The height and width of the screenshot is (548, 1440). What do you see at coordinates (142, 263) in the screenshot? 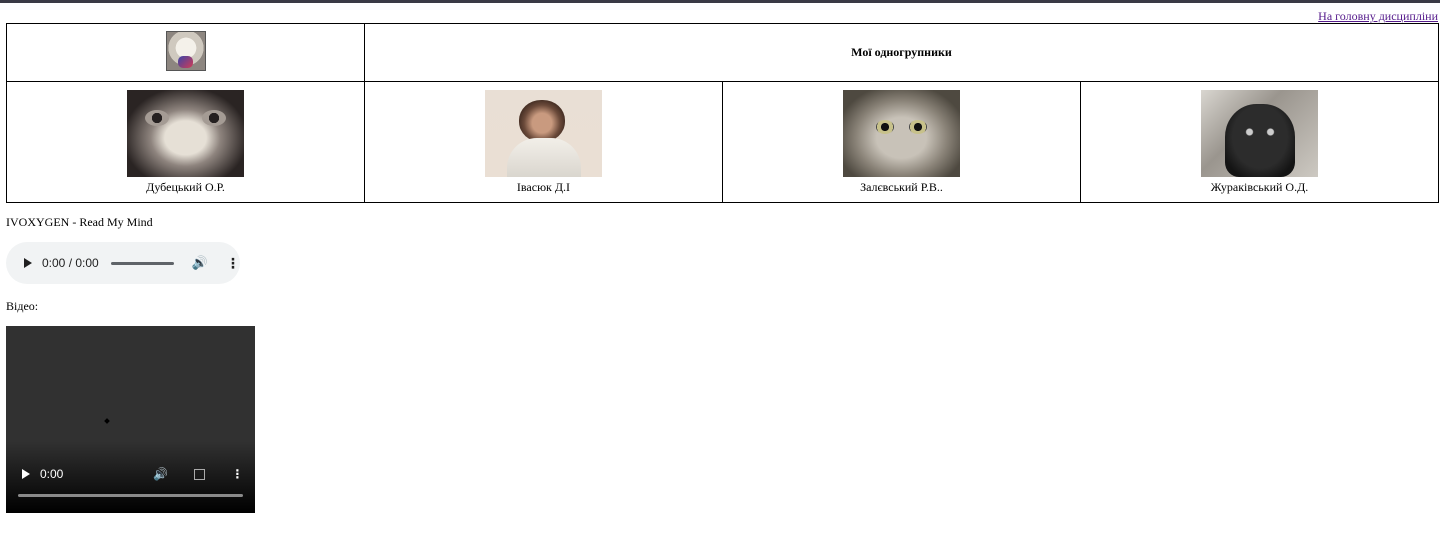
I see `audio-progress-bar` at bounding box center [142, 263].